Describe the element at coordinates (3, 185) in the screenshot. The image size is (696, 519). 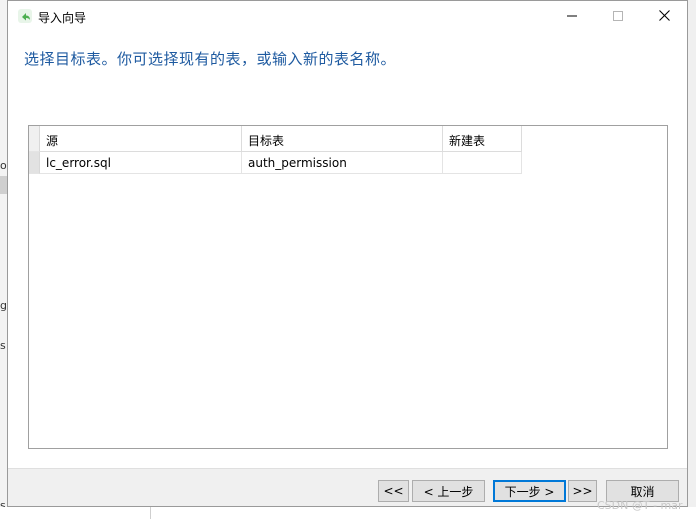
I see `background-selected-item` at that location.